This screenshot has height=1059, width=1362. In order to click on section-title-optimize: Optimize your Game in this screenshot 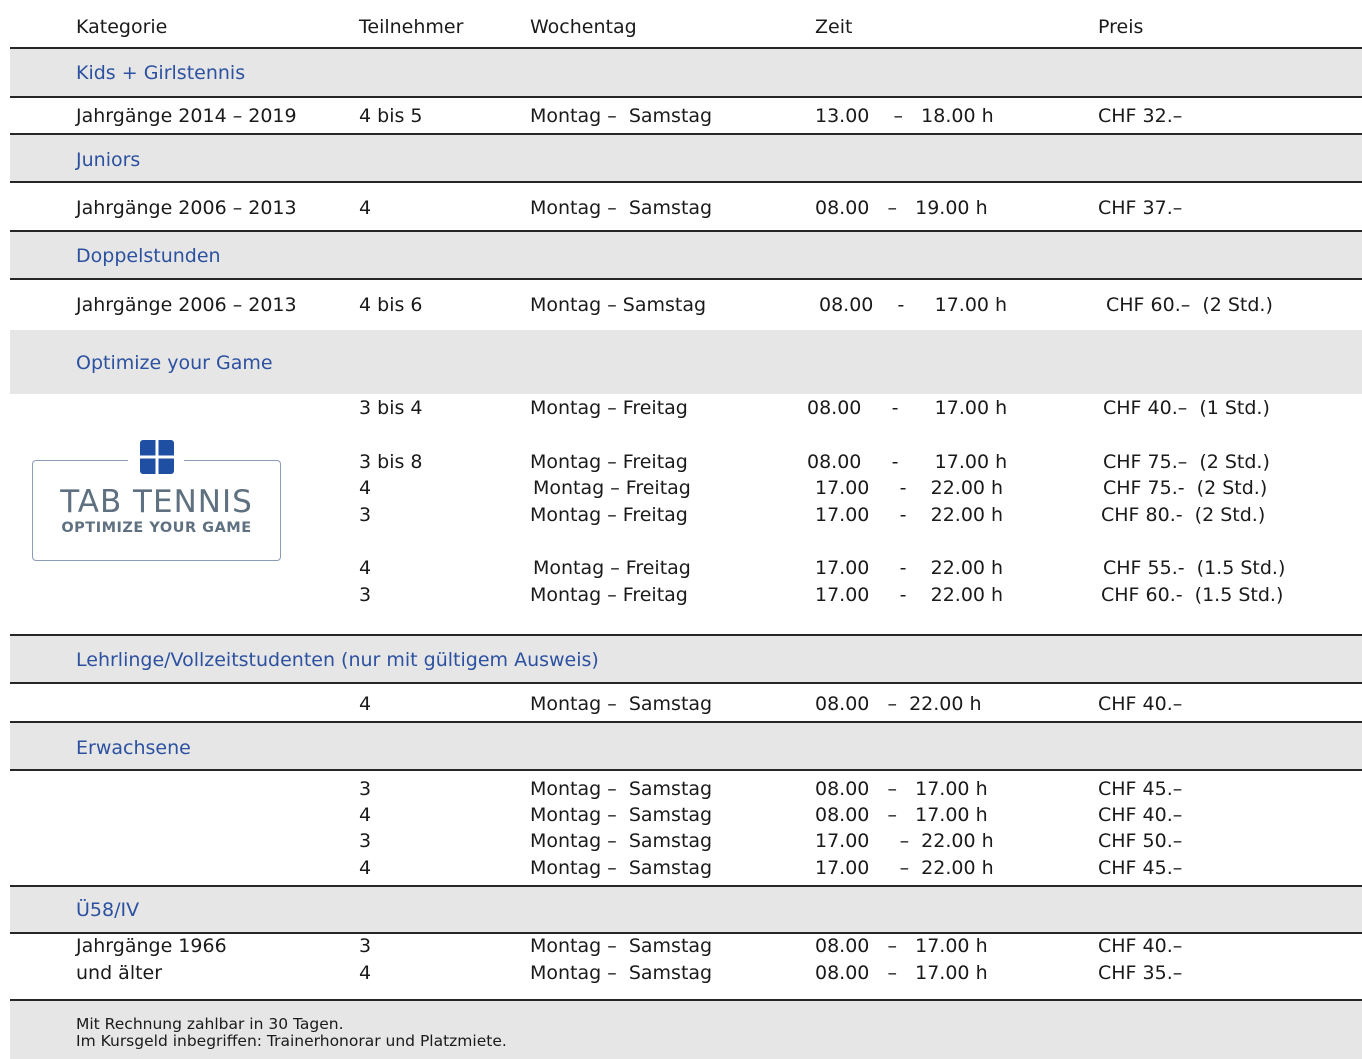, I will do `click(174, 363)`.